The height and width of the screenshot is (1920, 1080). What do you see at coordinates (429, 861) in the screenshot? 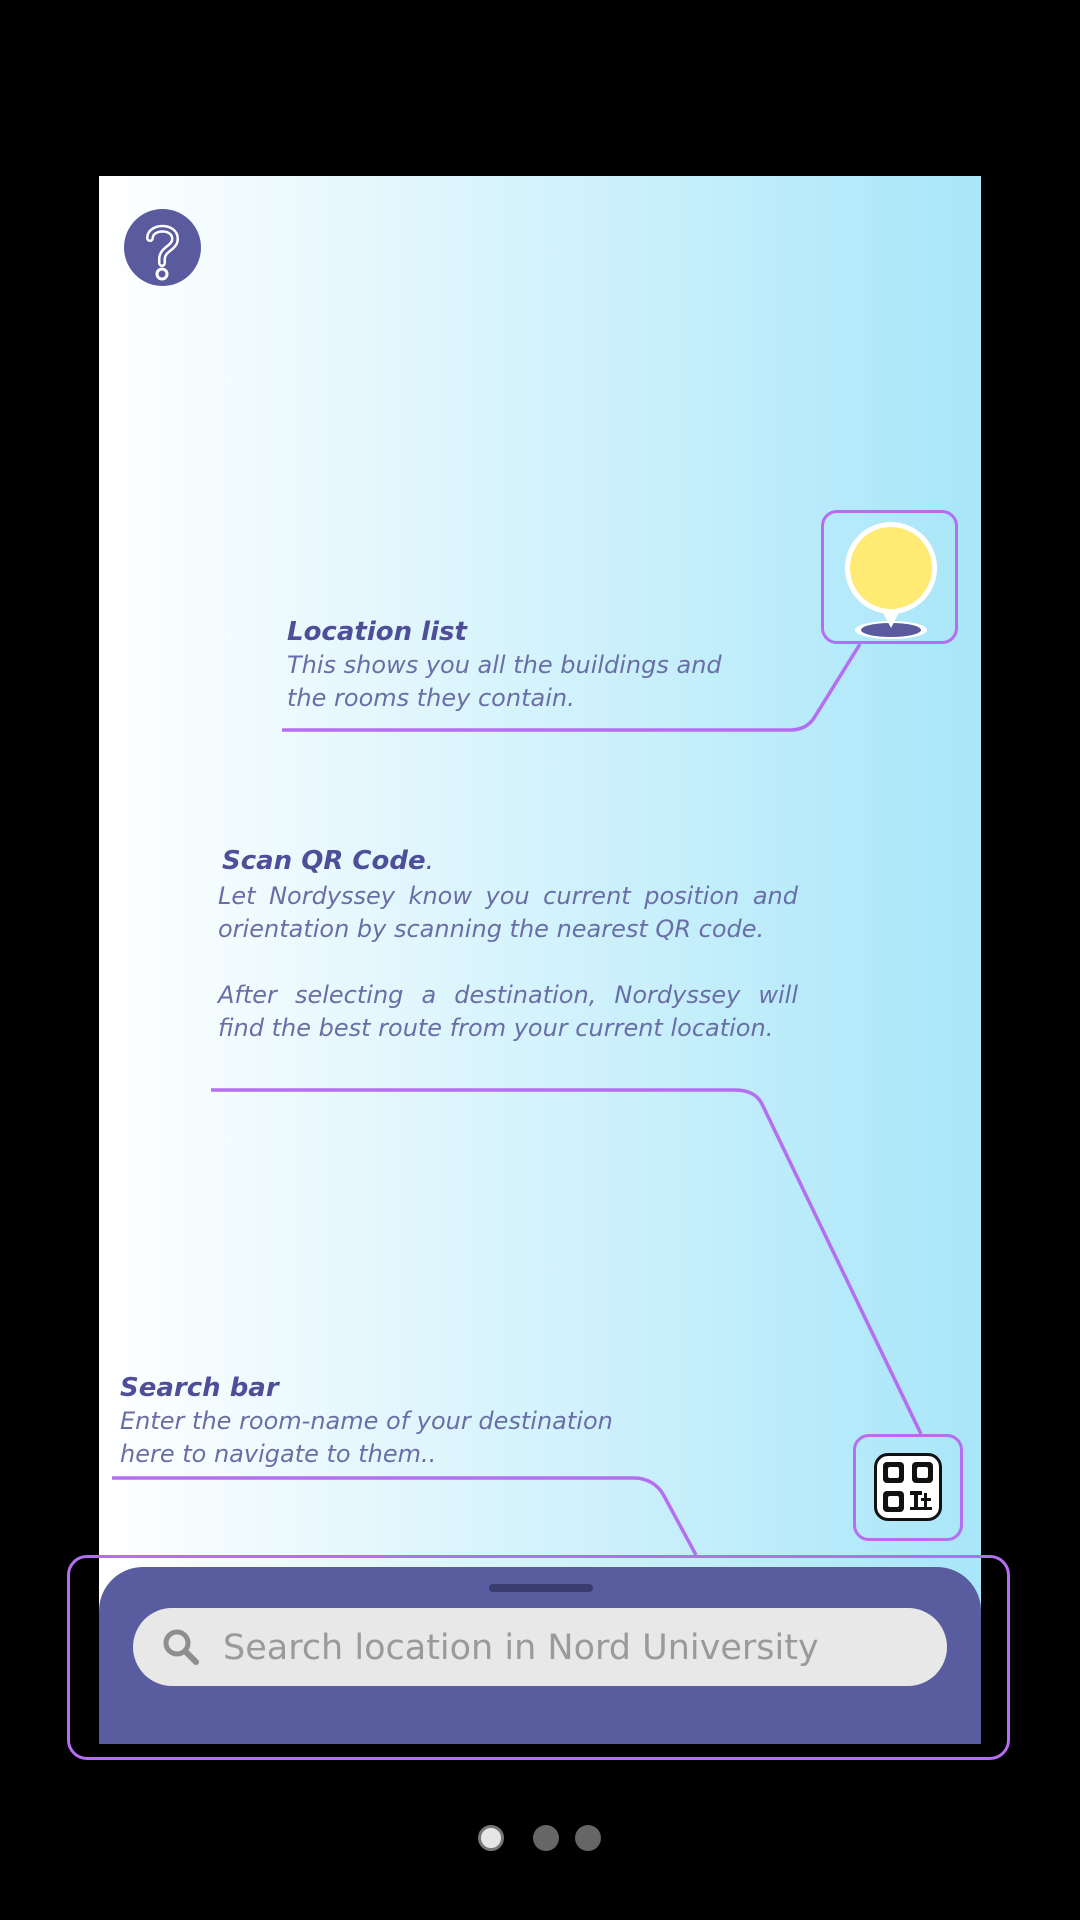
I see `scan-qr-title-suffix: .` at bounding box center [429, 861].